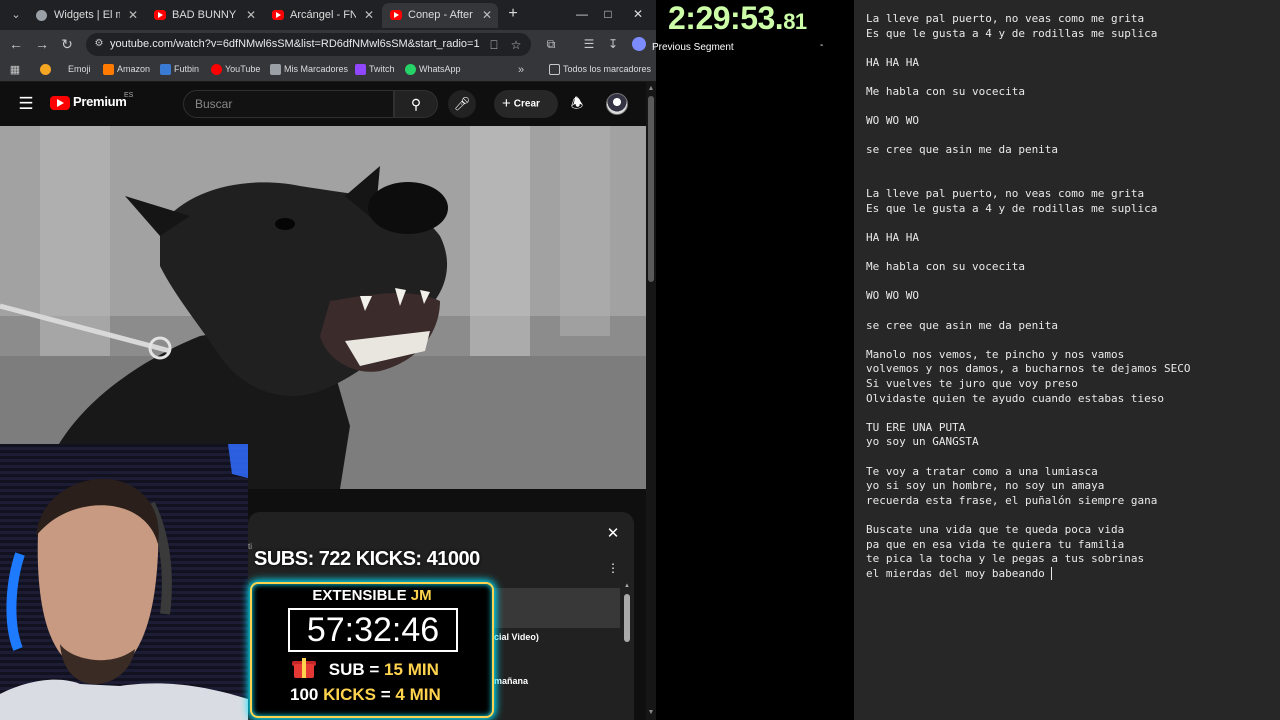 The height and width of the screenshot is (720, 1280). Describe the element at coordinates (639, 44) in the screenshot. I see `profile-avatar` at that location.